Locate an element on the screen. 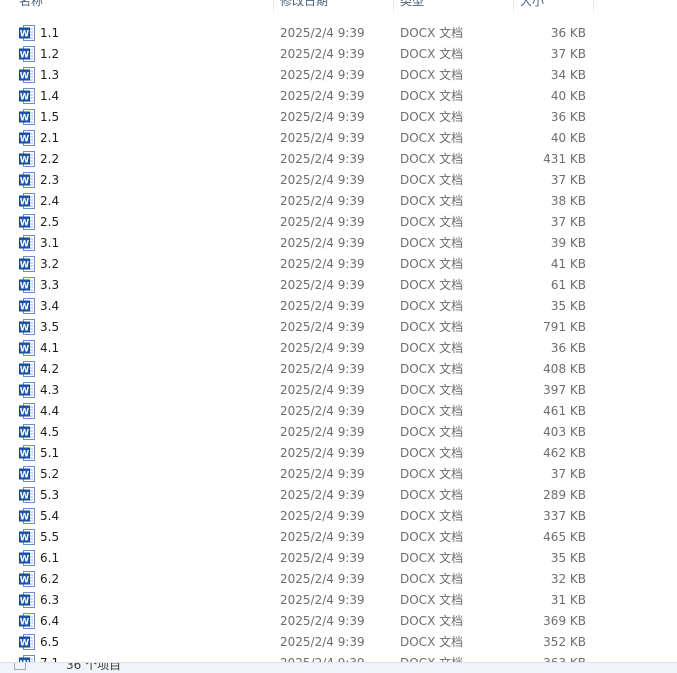 This screenshot has height=673, width=677. file-name: 6.5 is located at coordinates (50, 642).